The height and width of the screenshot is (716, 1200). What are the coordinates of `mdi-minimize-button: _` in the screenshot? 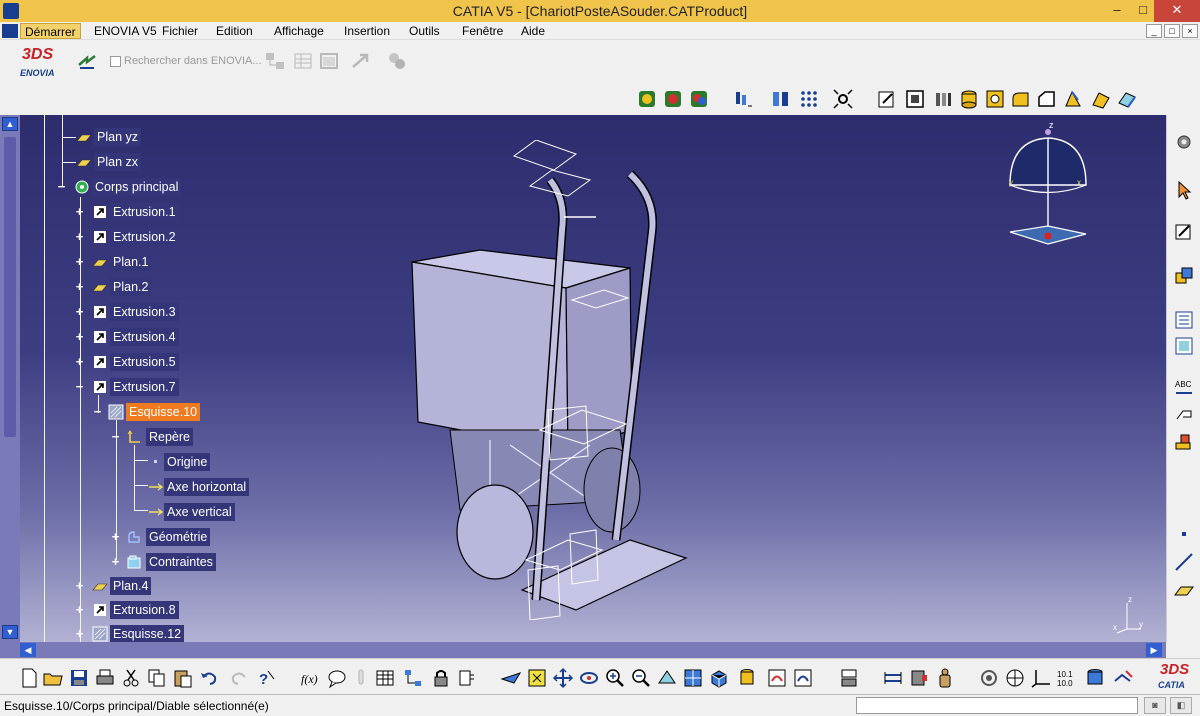 It's located at (1154, 31).